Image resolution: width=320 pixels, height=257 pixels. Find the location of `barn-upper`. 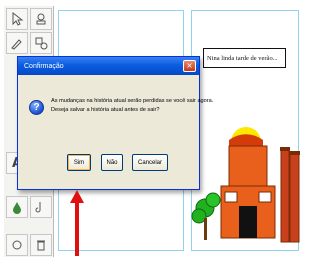

barn-upper is located at coordinates (248, 166).